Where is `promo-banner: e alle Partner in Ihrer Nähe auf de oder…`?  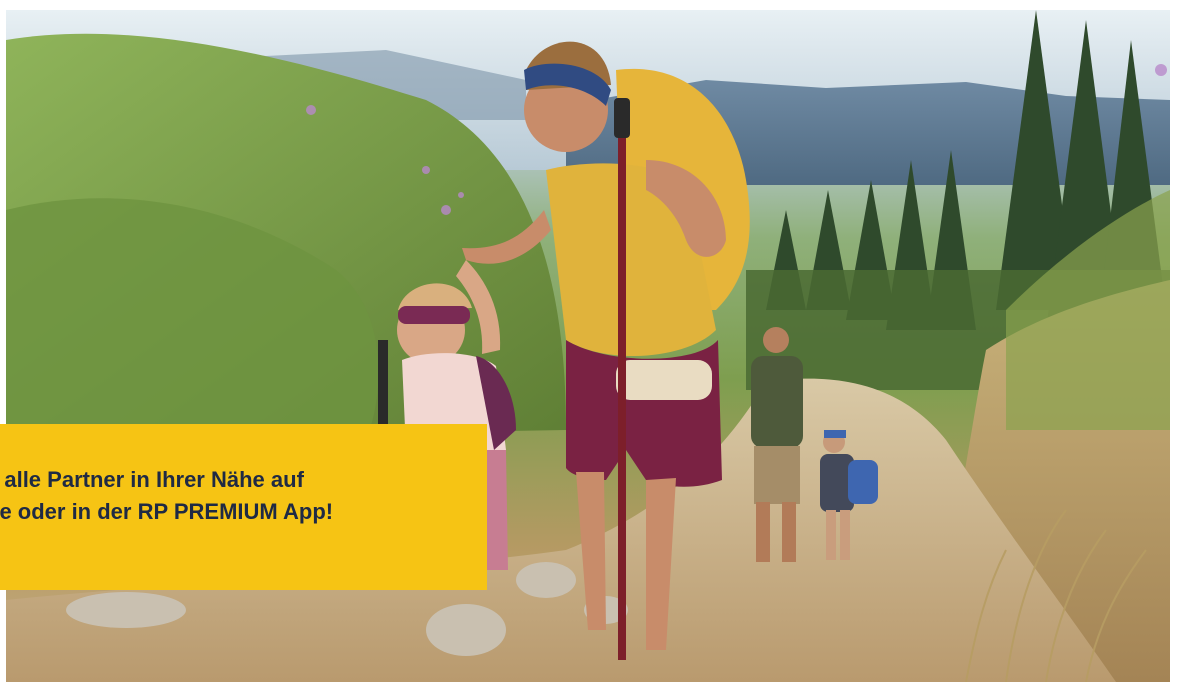
promo-banner: e alle Partner in Ihrer Nähe auf de oder… is located at coordinates (243, 507).